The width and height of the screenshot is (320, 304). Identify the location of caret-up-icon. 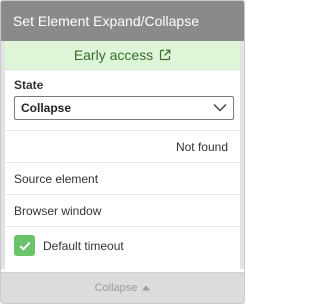
(146, 288).